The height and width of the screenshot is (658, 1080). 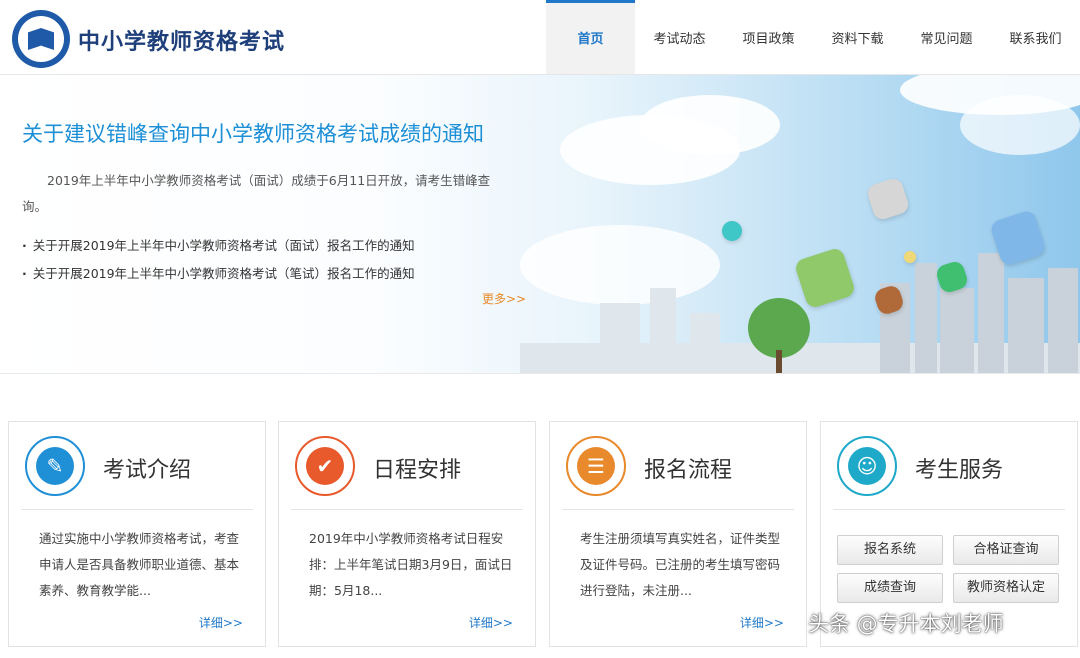 What do you see at coordinates (325, 466) in the screenshot?
I see `checkmark-icon: ✔` at bounding box center [325, 466].